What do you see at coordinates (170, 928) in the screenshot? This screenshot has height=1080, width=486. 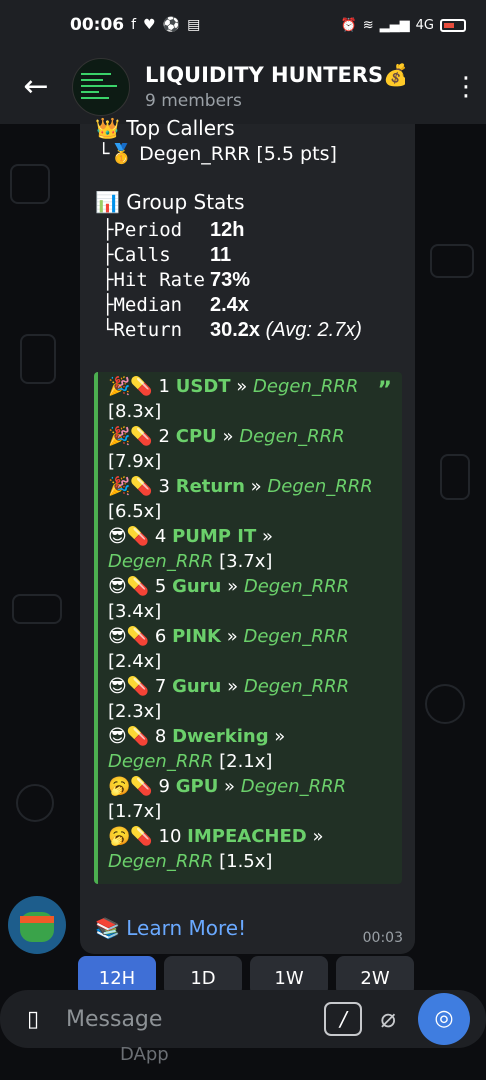 I see `learn-more-link: 📚 Learn More!` at bounding box center [170, 928].